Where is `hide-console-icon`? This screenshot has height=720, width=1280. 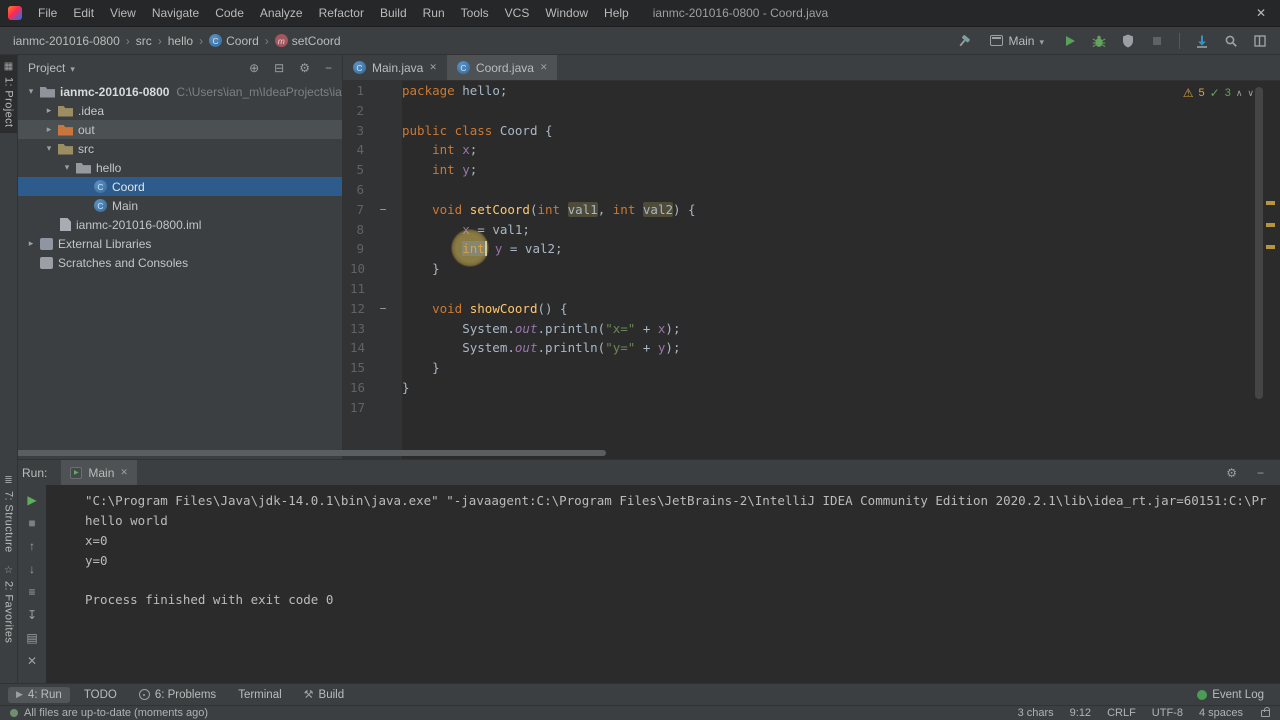 hide-console-icon is located at coordinates (1260, 473).